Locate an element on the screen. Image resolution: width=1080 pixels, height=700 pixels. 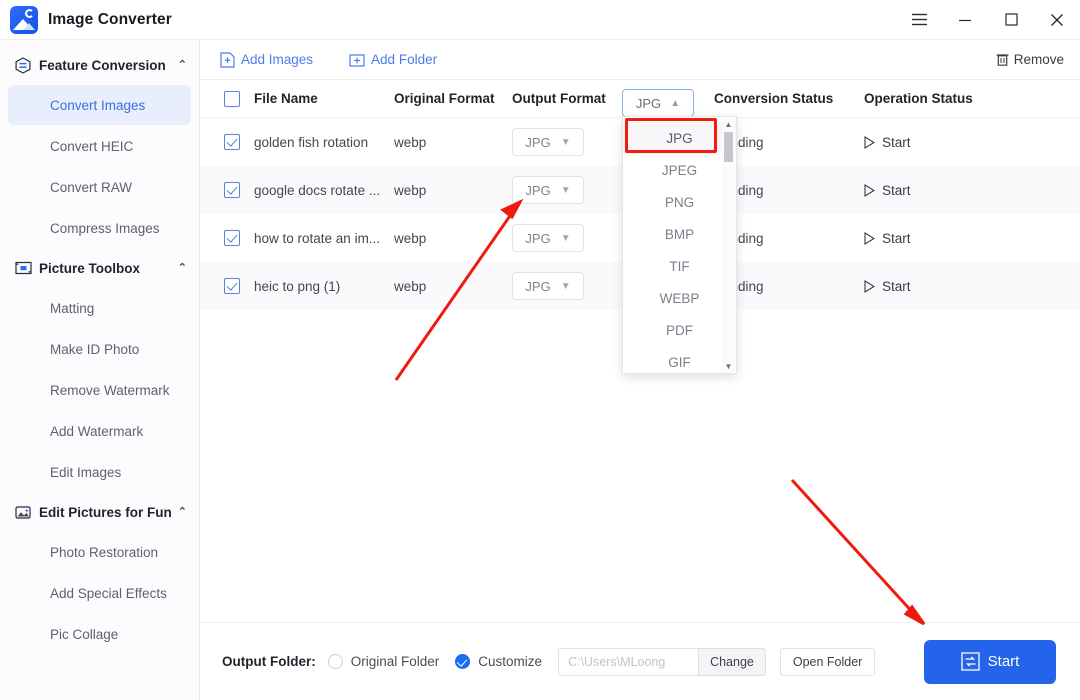
scroll-down-icon: ▼ is located at coordinates (728, 366).